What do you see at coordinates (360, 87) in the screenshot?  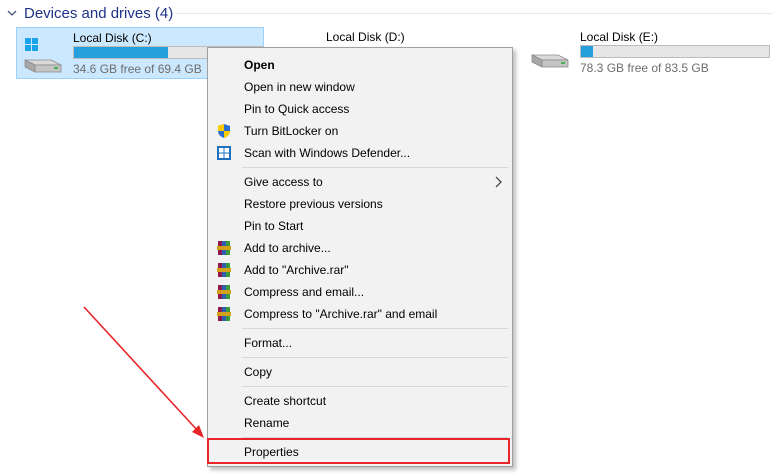 I see `menu-item-open-new-window: Open in new window` at bounding box center [360, 87].